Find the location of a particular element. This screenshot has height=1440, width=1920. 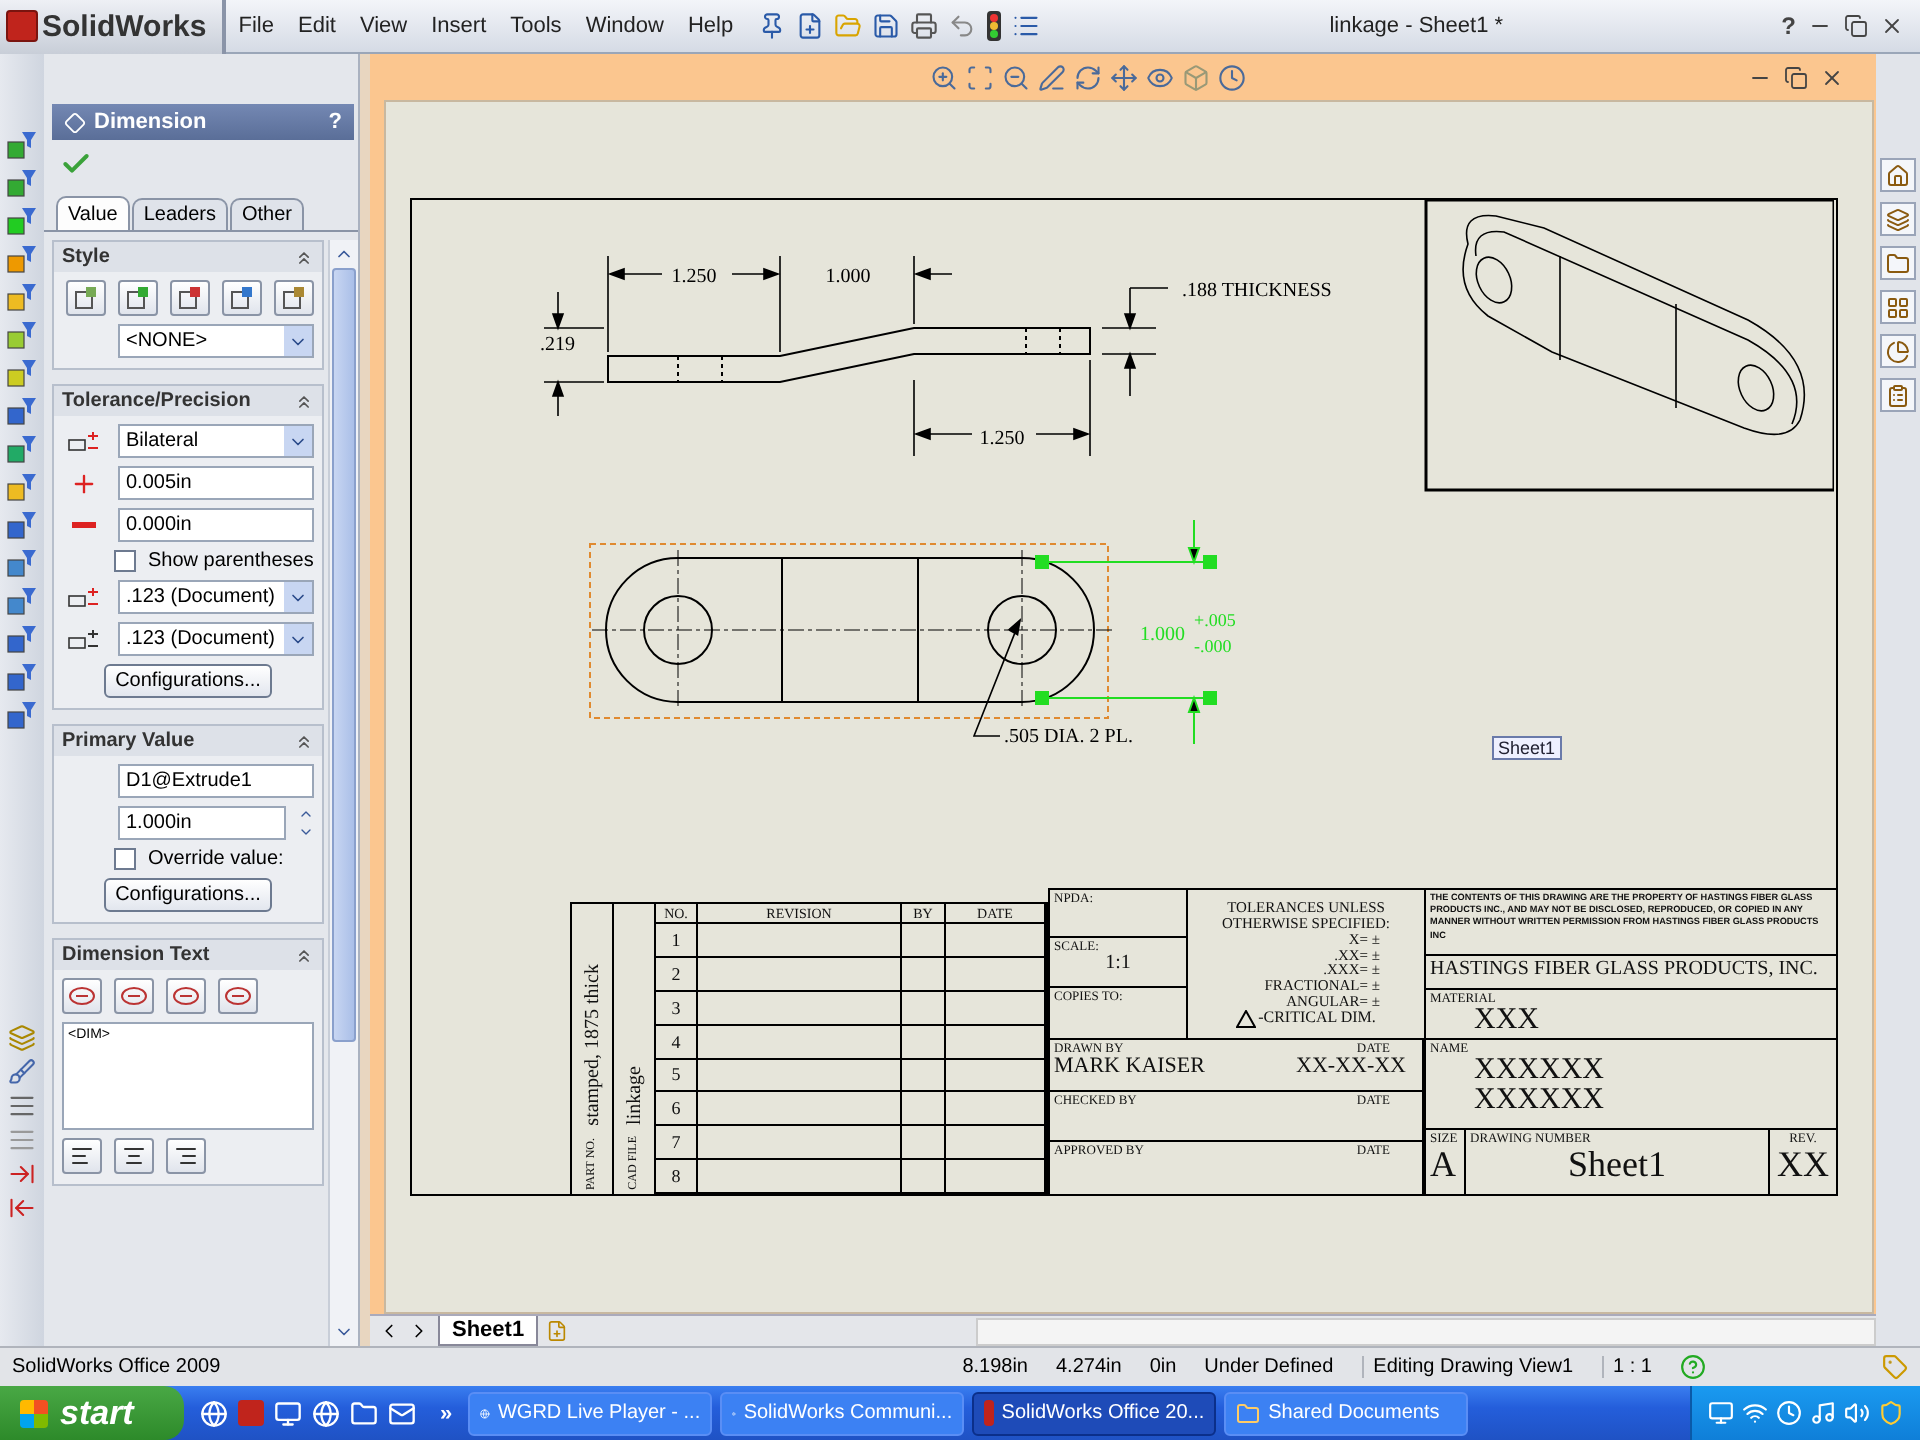

pan-icon is located at coordinates (1124, 77).